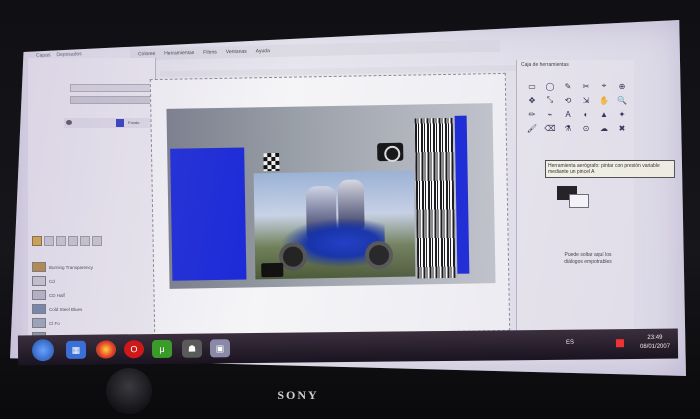 The width and height of the screenshot is (700, 419). What do you see at coordinates (91, 281) in the screenshot?
I see `gradient-item: Cd` at bounding box center [91, 281].